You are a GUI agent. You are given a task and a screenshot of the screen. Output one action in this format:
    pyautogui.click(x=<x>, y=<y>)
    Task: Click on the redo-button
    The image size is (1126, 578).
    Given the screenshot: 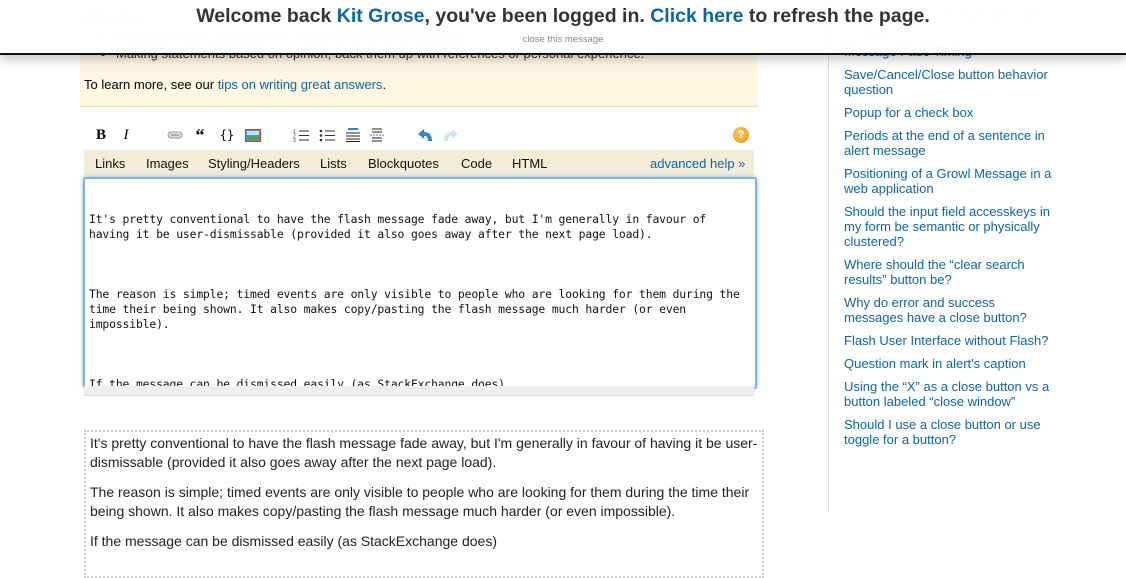 What is the action you would take?
    pyautogui.click(x=451, y=135)
    